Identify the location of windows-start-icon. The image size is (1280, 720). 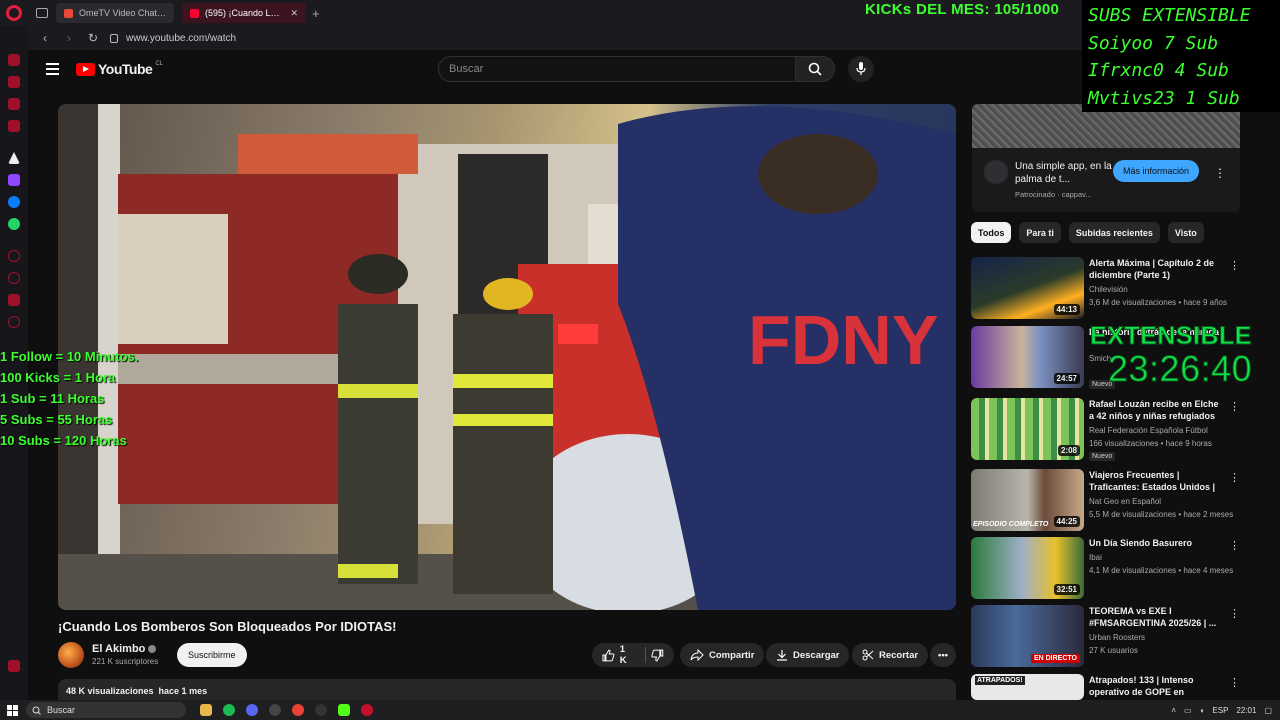
(12, 710).